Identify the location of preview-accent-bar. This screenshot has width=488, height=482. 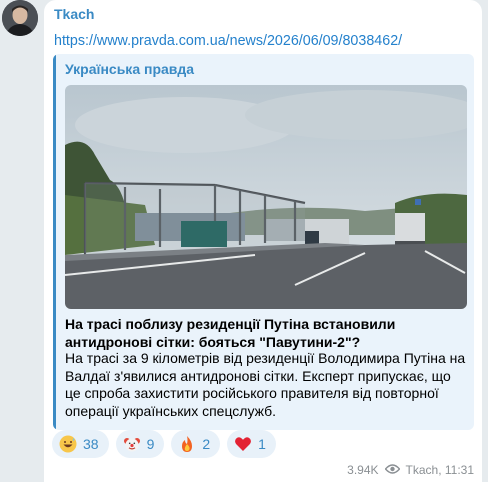
(54, 242).